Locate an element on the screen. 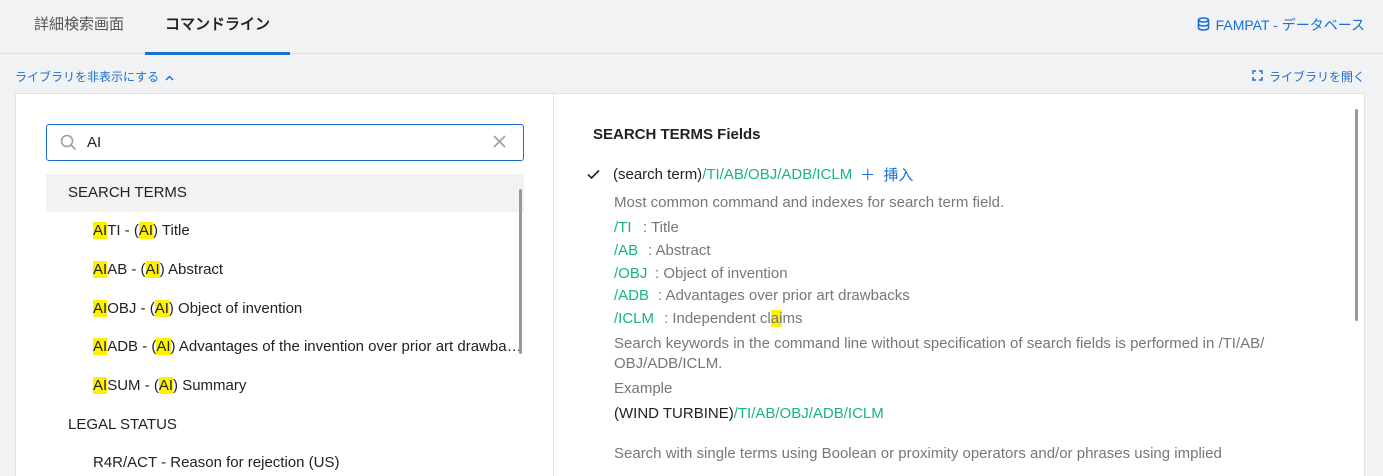 Image resolution: width=1383 pixels, height=476 pixels. detail-note-line2: OBJ/ADB/ICLM. is located at coordinates (668, 363).